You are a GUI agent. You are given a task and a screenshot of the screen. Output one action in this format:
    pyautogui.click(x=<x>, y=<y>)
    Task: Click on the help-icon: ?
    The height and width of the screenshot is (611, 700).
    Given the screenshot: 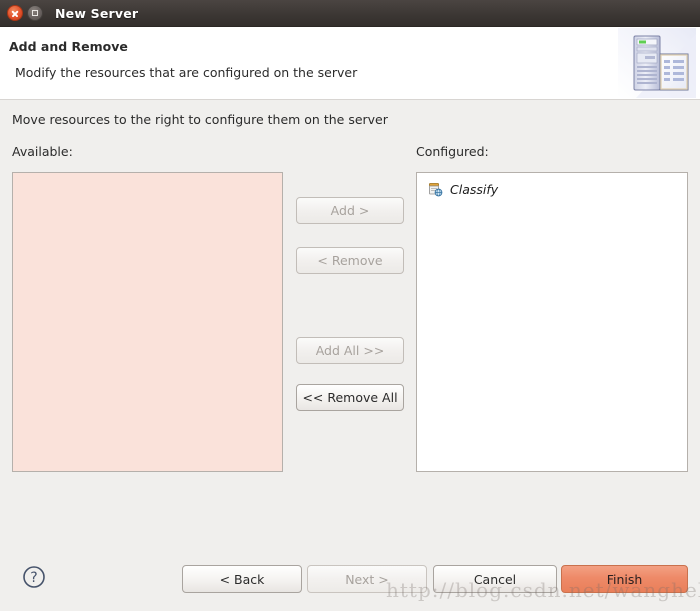 What is the action you would take?
    pyautogui.click(x=34, y=577)
    